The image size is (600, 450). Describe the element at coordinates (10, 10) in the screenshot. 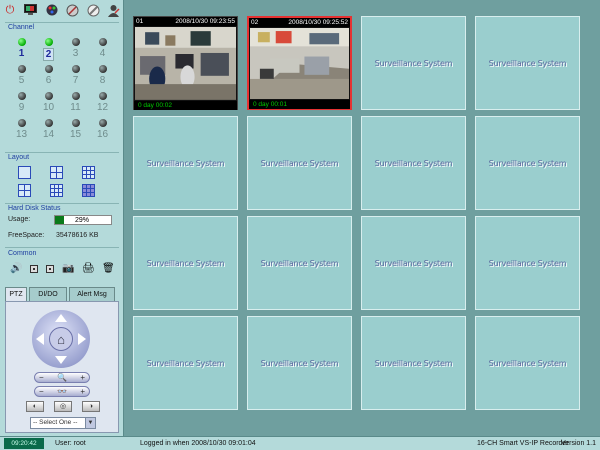

I see `power-icon: ⏻` at that location.